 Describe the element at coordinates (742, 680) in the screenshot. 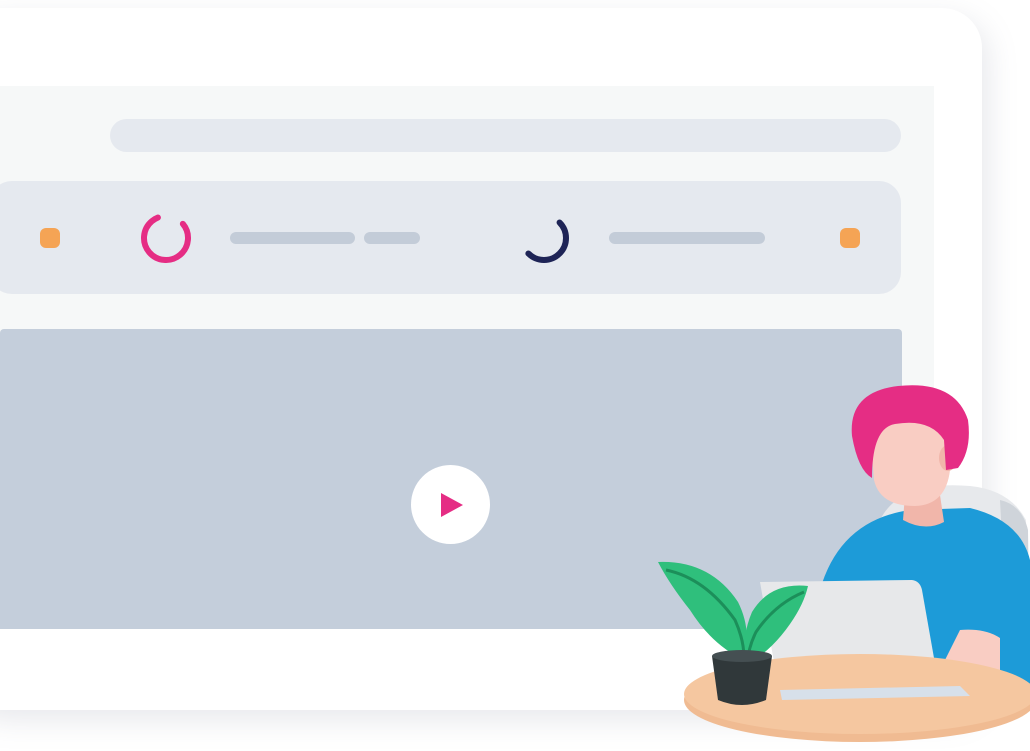

I see `plant-pot-icon` at that location.